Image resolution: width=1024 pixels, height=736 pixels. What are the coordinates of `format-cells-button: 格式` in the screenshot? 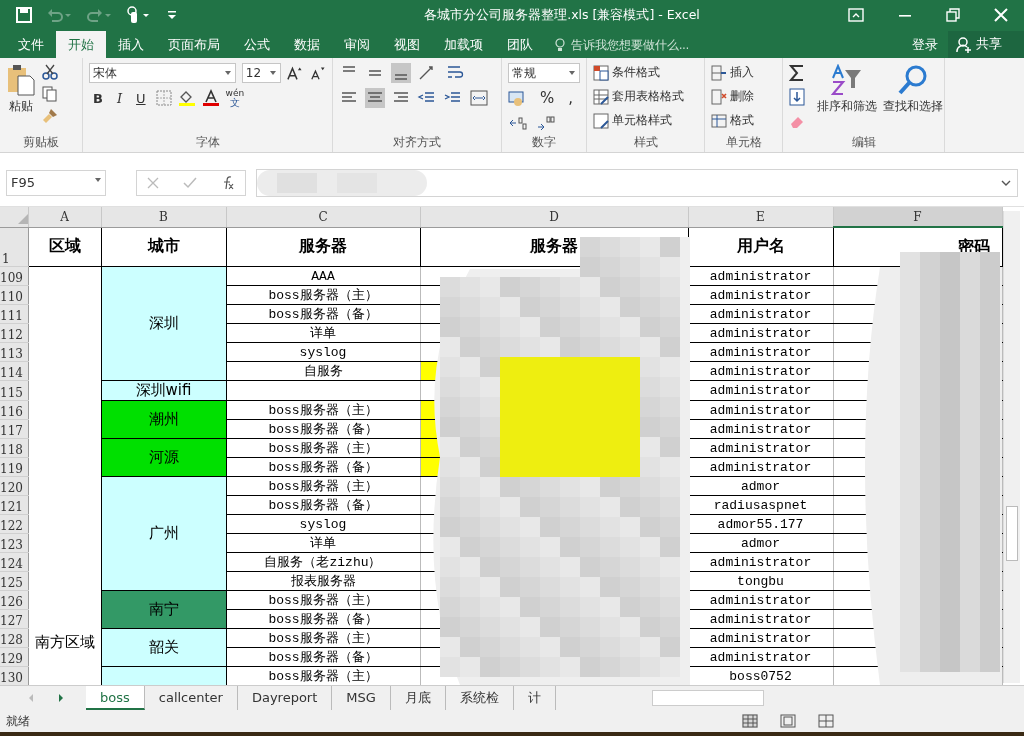 It's located at (743, 120).